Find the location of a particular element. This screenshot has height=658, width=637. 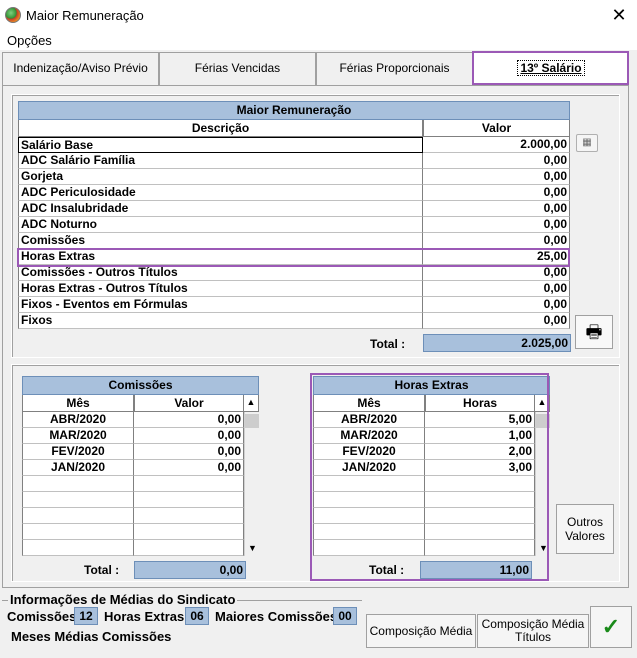

sindicato-horas-extras-value: 06 is located at coordinates (197, 616).